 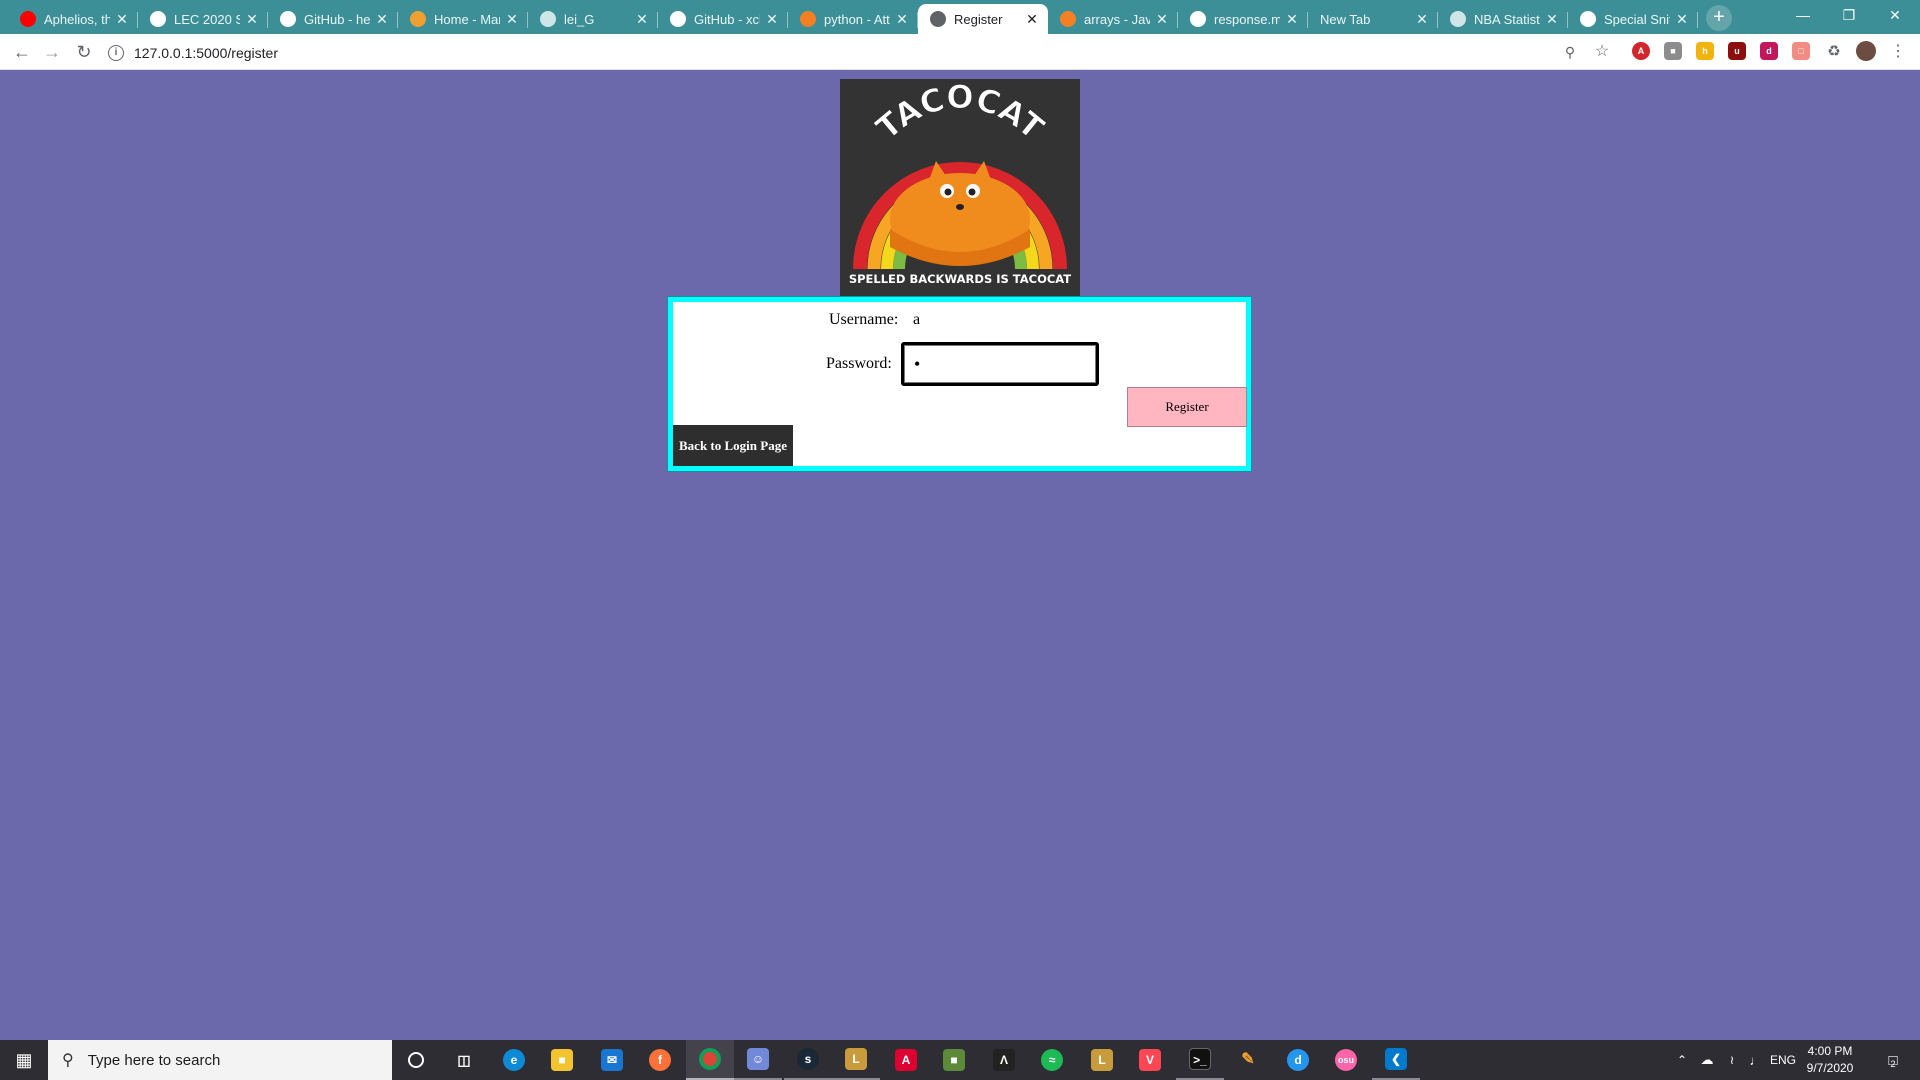 I want to click on browser-tab-title: GitHub - xch, so click(x=727, y=19).